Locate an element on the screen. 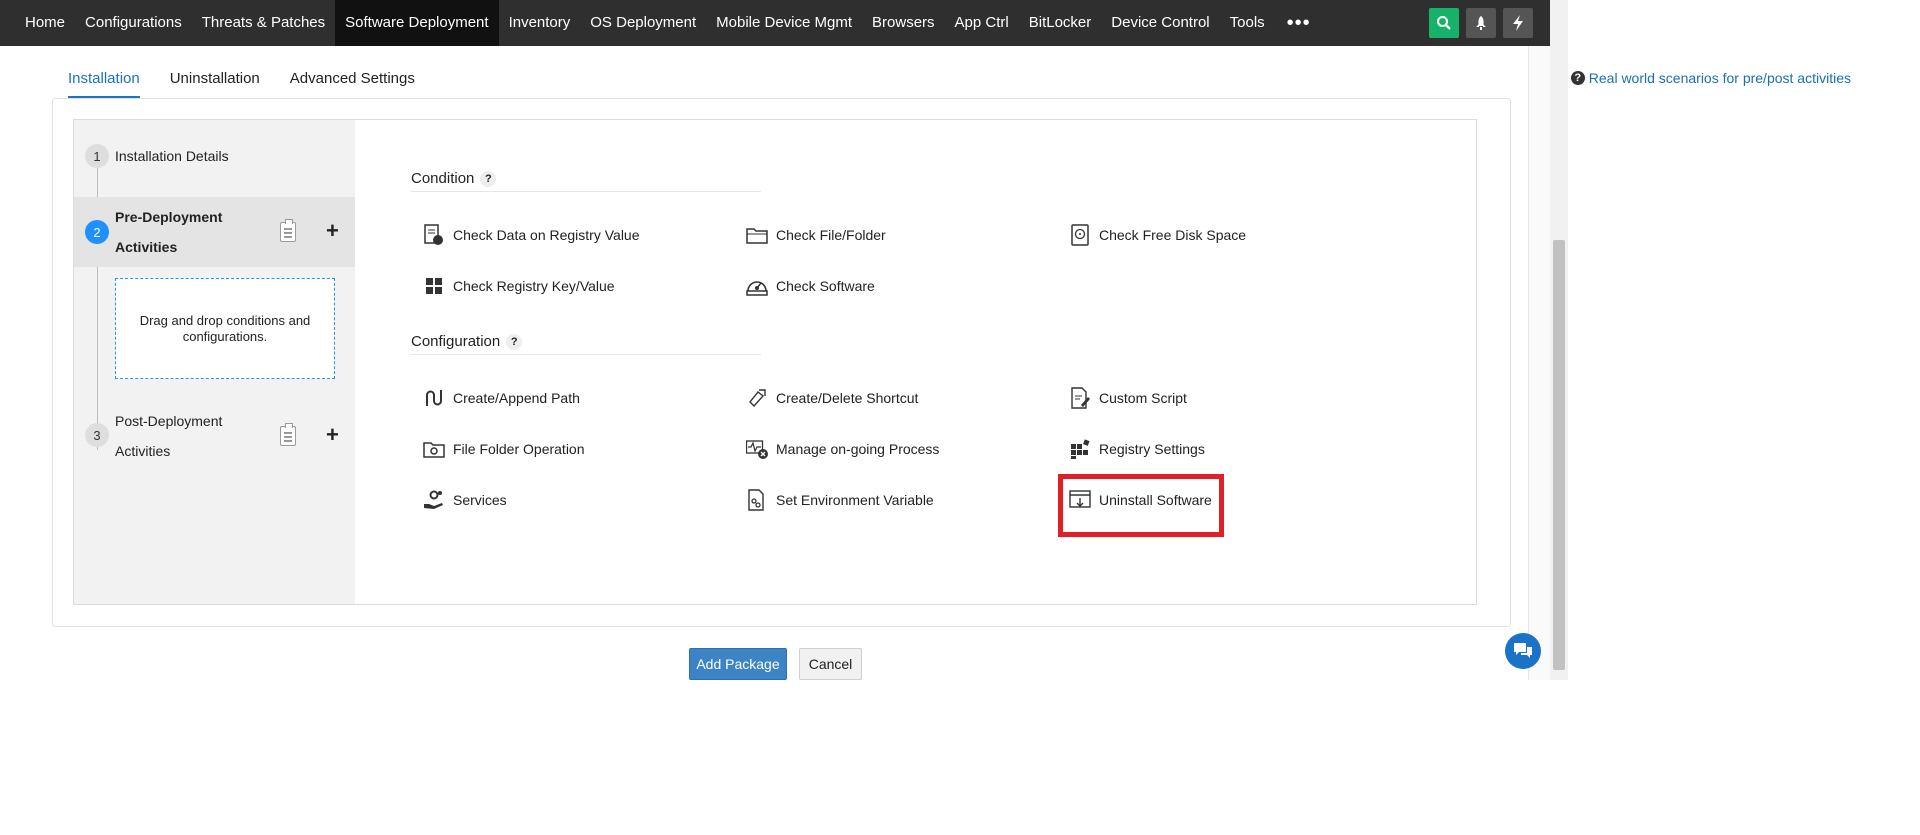  step-label-line1: Post-Deployment is located at coordinates (169, 421).